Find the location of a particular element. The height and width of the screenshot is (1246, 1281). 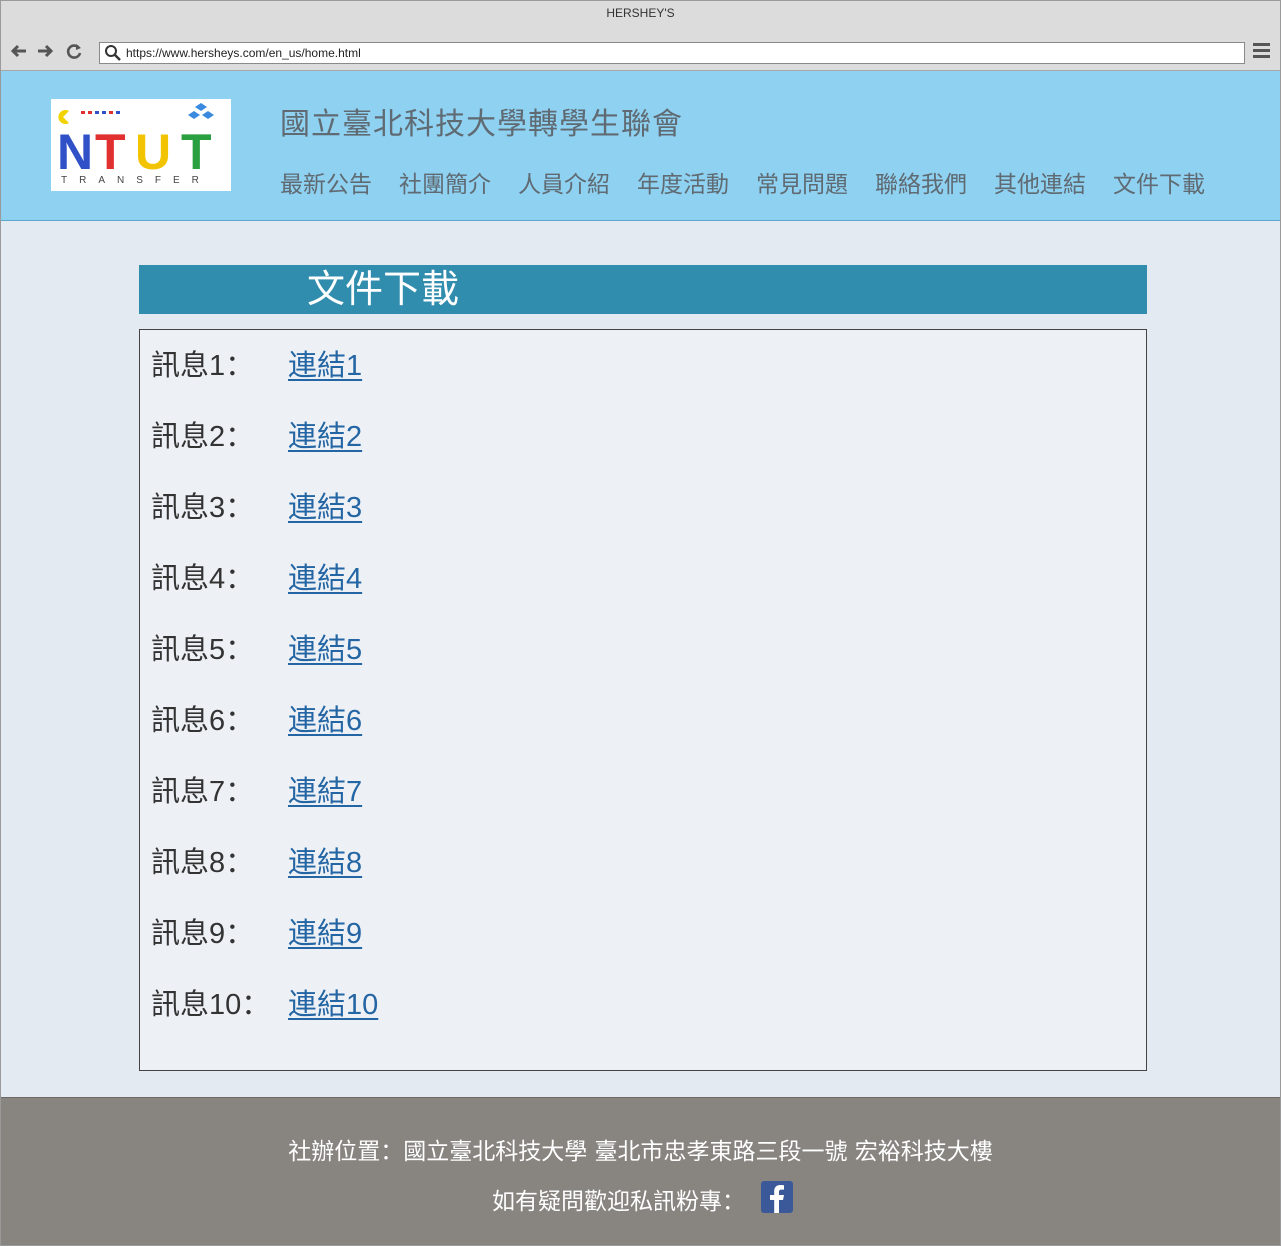

nav-item-events: 年度活動 is located at coordinates (683, 182).